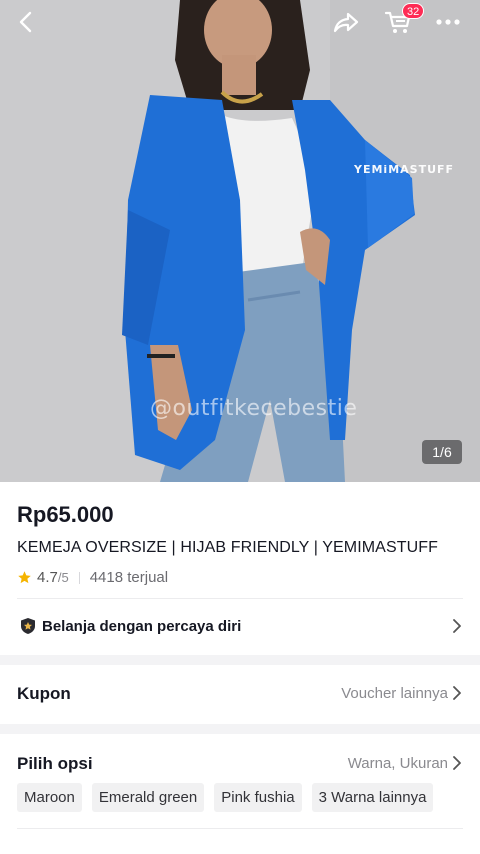  Describe the element at coordinates (148, 797) in the screenshot. I see `option-chip-emerald-green: Emerald green` at that location.